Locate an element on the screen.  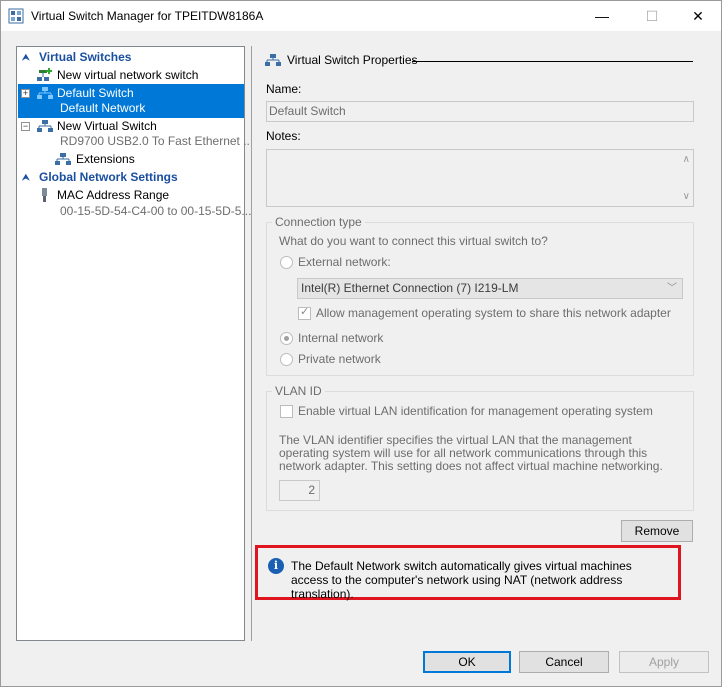
vlan-legend: VLAN ID is located at coordinates (298, 391).